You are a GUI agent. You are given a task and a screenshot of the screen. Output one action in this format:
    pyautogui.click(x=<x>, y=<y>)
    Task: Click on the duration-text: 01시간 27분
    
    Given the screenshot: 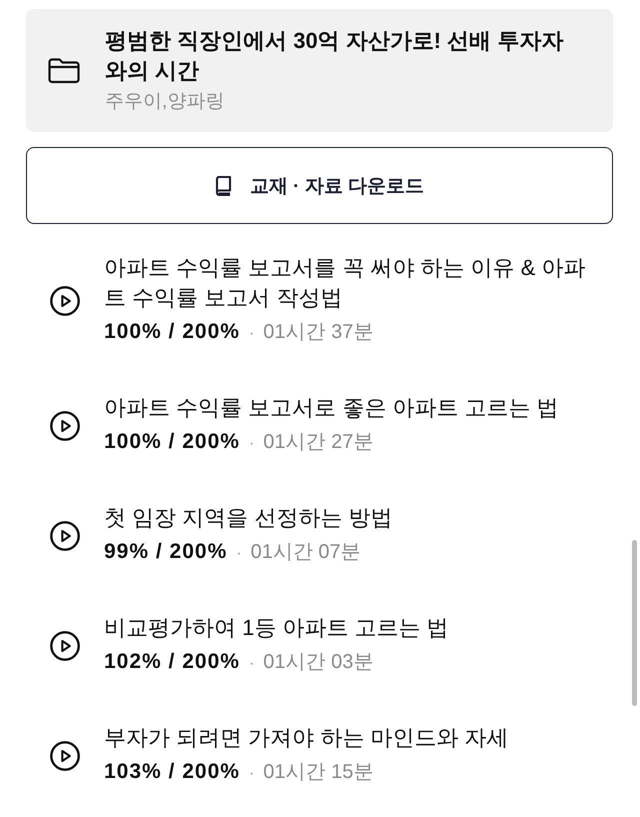 What is the action you would take?
    pyautogui.click(x=318, y=442)
    